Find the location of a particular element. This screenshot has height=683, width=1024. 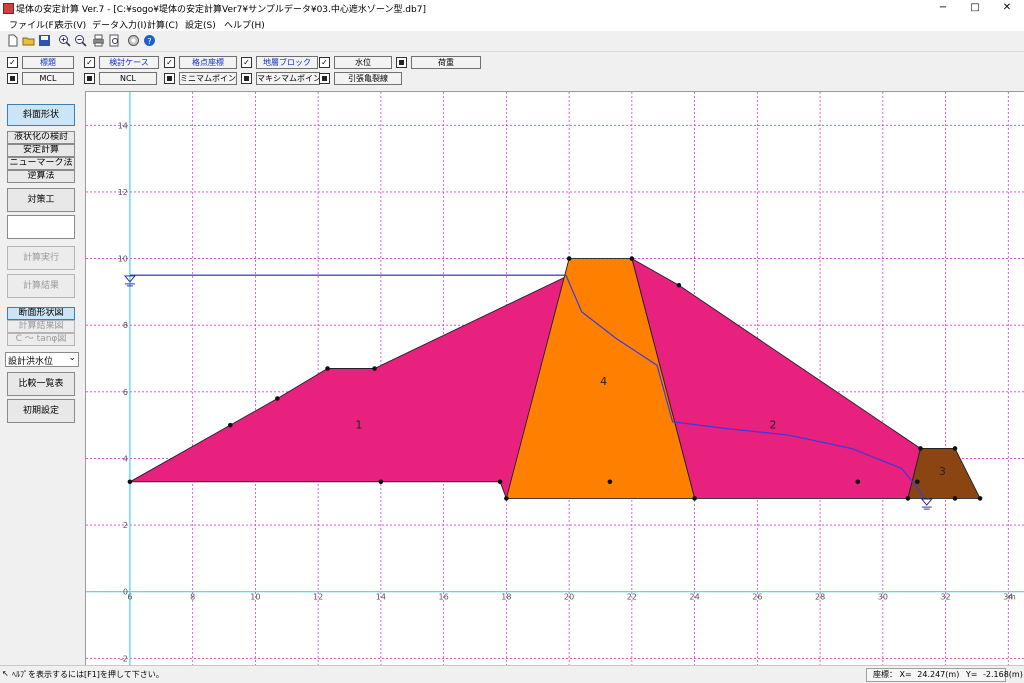

layer2-button-1: NCL is located at coordinates (128, 78).